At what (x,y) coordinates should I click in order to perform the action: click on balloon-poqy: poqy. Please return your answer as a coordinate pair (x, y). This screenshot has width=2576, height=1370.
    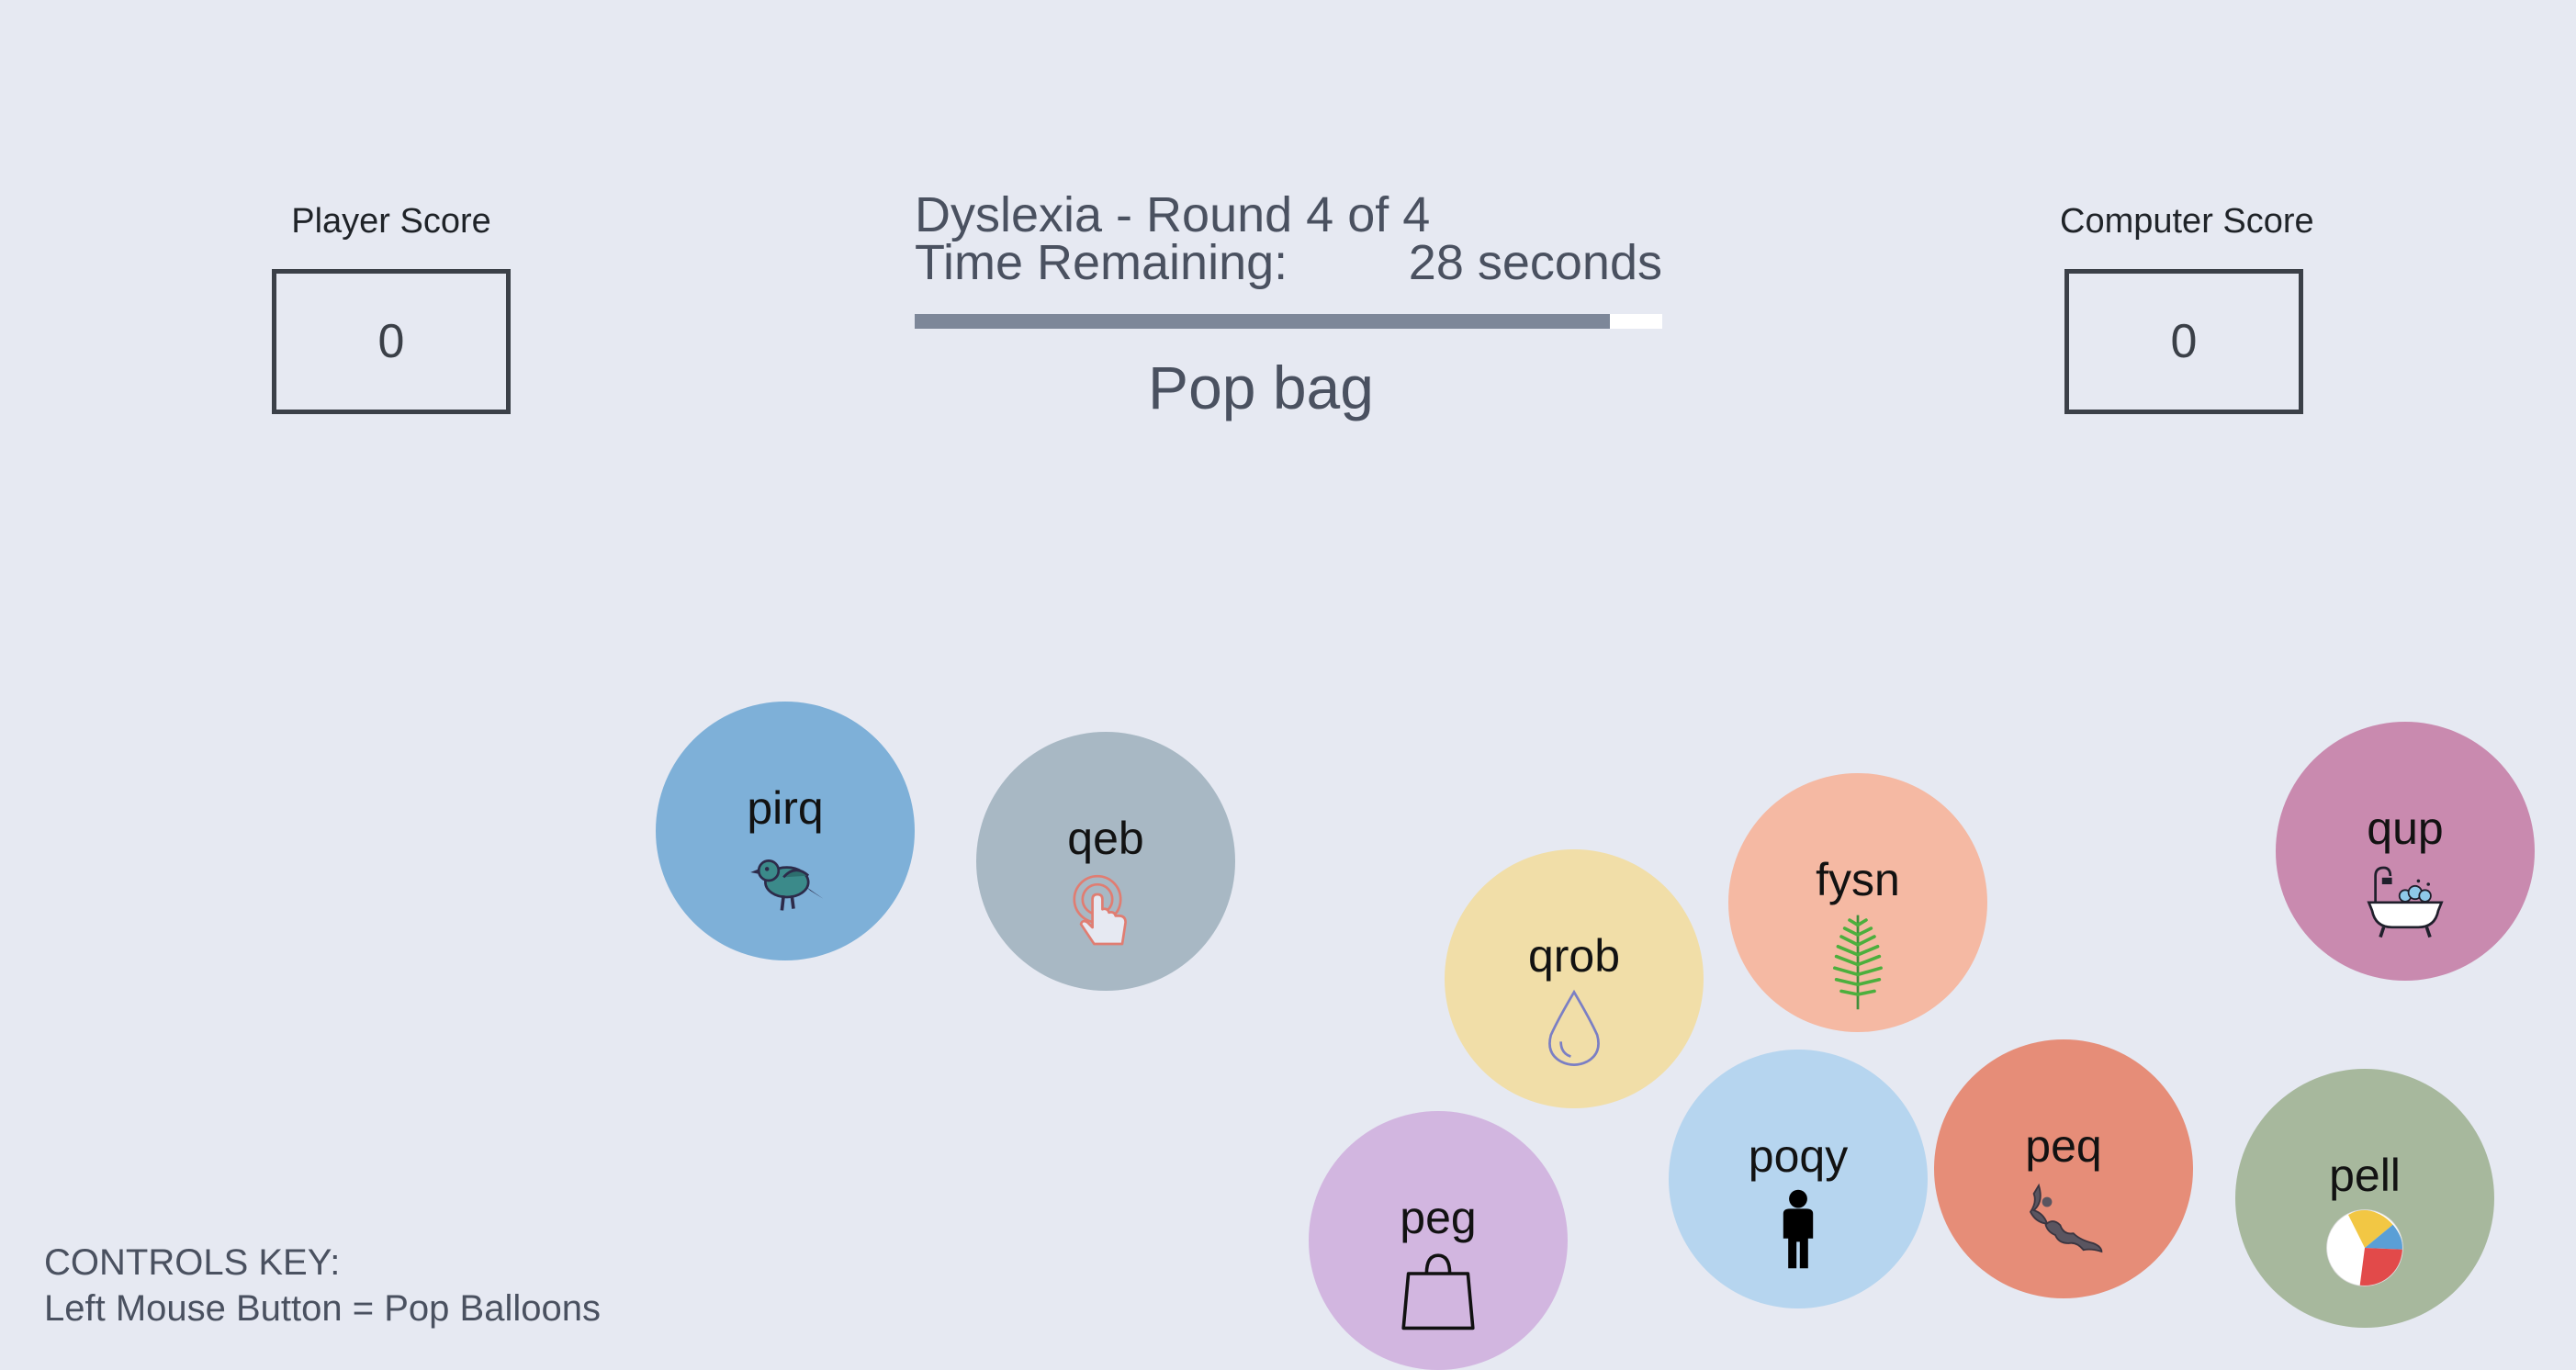
    Looking at the image, I should click on (1798, 1179).